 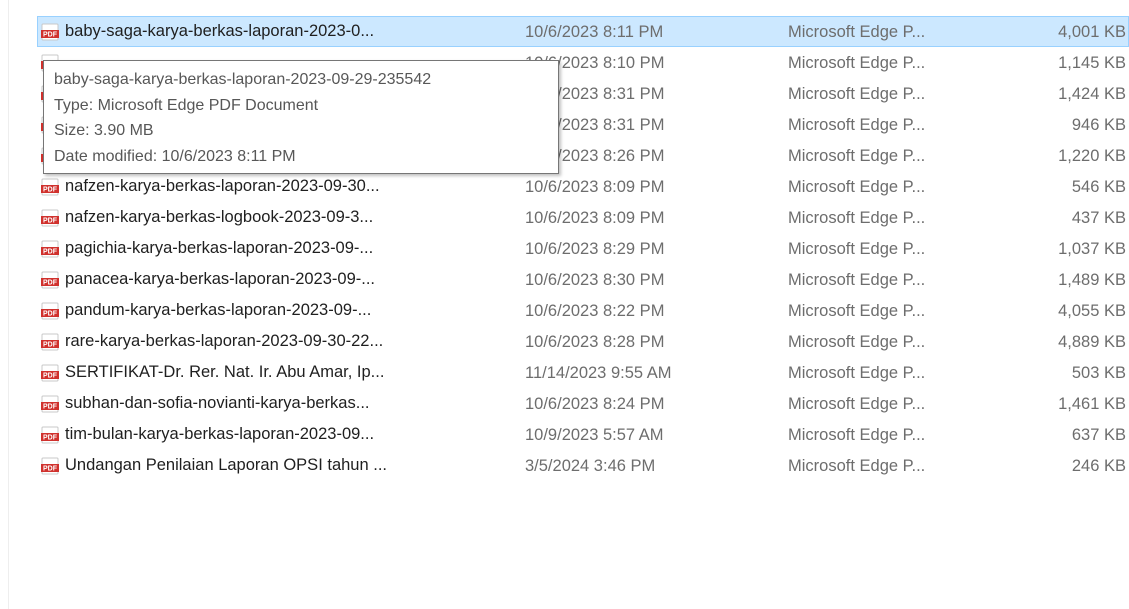 I want to click on file-date-modified: 10/6/2023 8:29 PM, so click(x=595, y=249).